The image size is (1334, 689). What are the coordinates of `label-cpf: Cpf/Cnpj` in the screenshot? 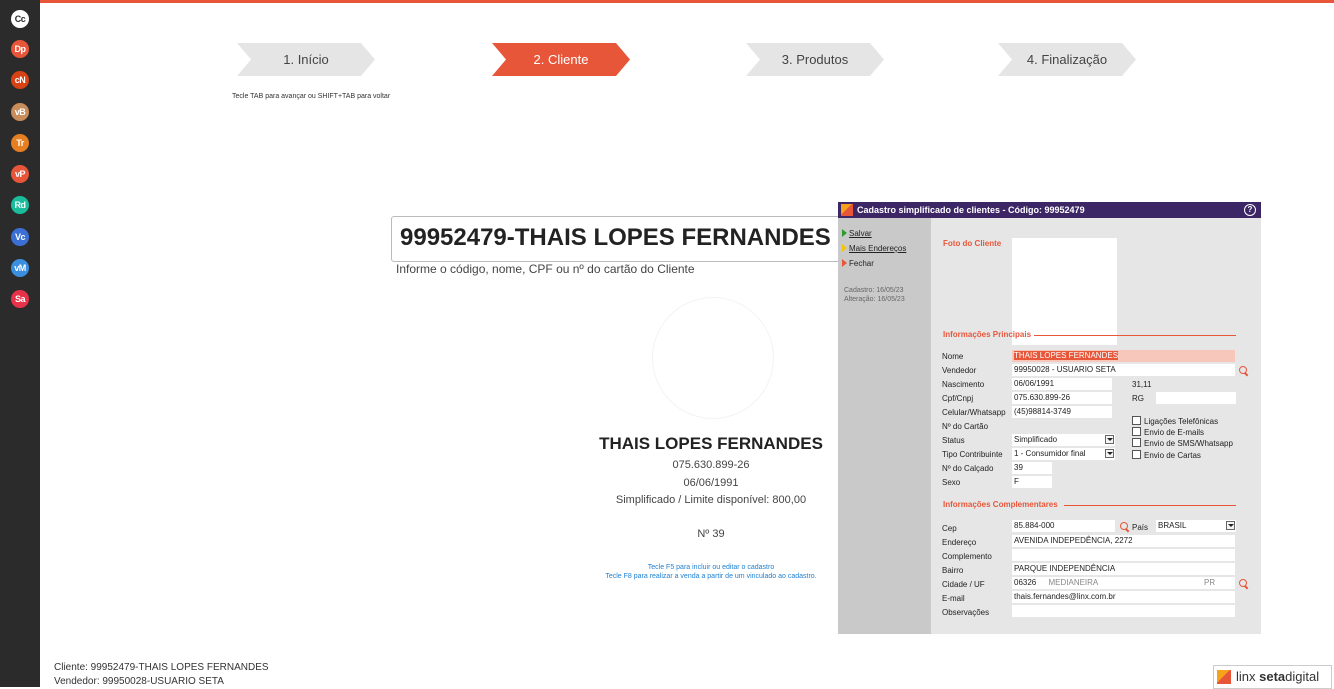 It's located at (958, 398).